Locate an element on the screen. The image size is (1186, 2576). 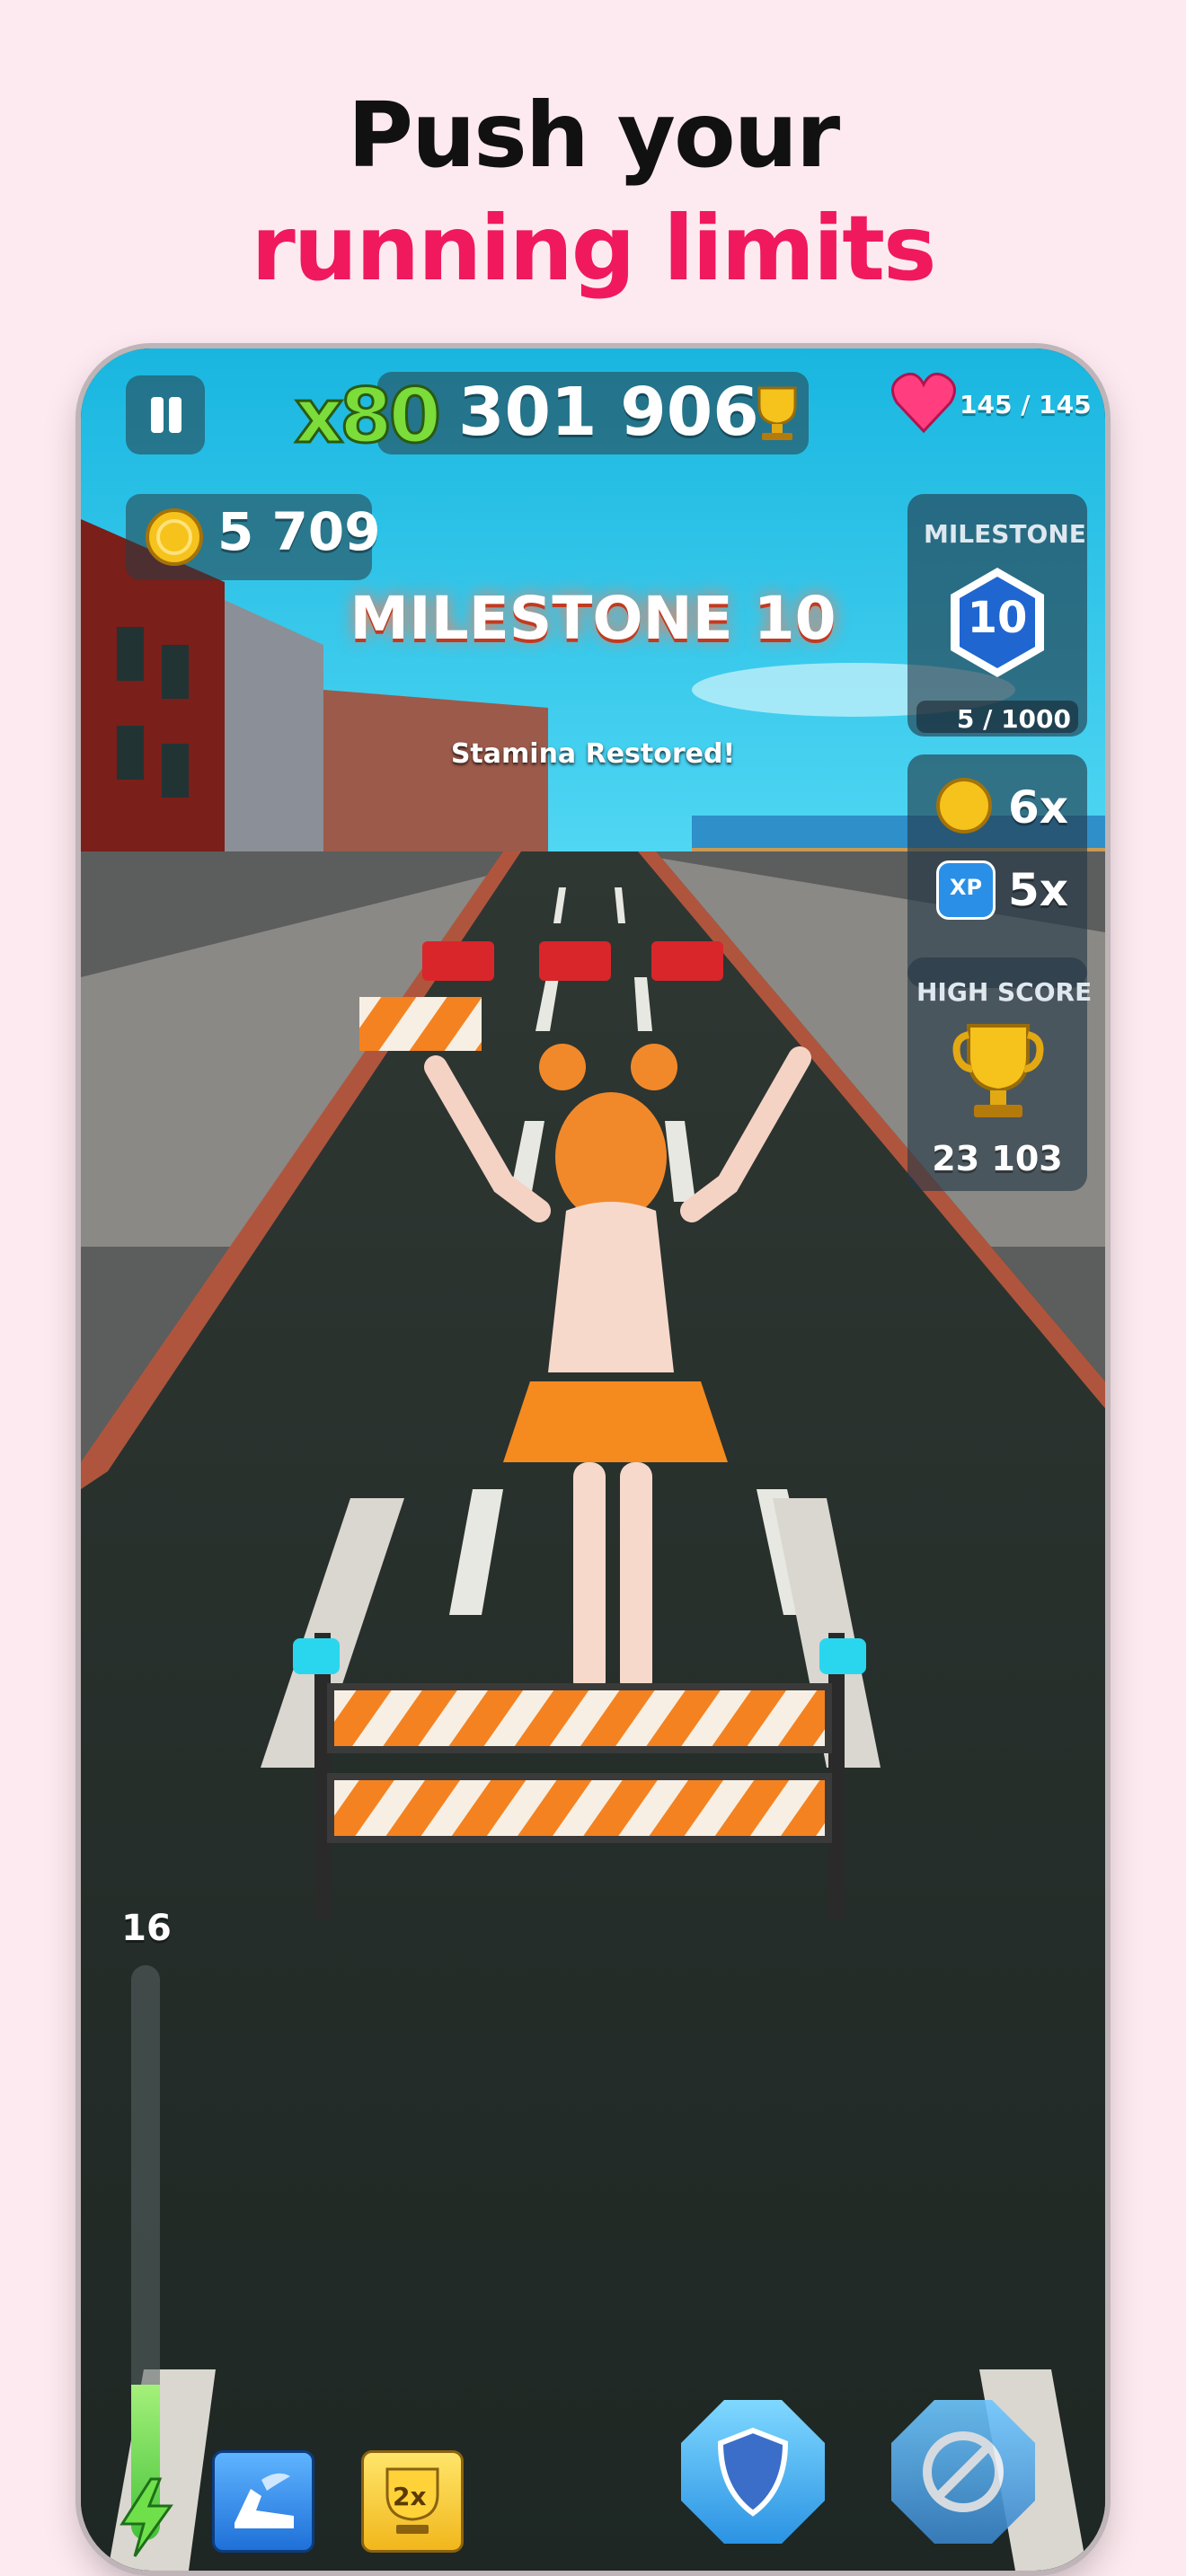
lightning-icon is located at coordinates (146, 2517).